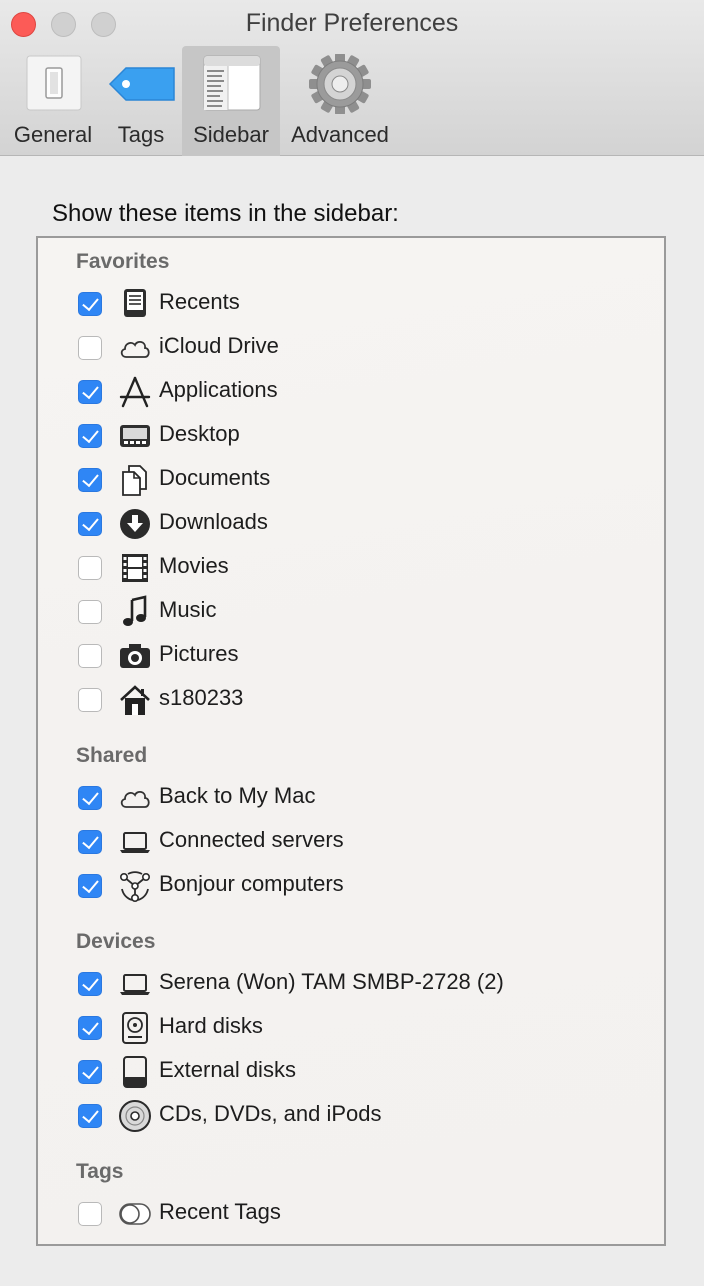 The width and height of the screenshot is (704, 1286). I want to click on tab-sidebar-label: Sidebar, so click(231, 134).